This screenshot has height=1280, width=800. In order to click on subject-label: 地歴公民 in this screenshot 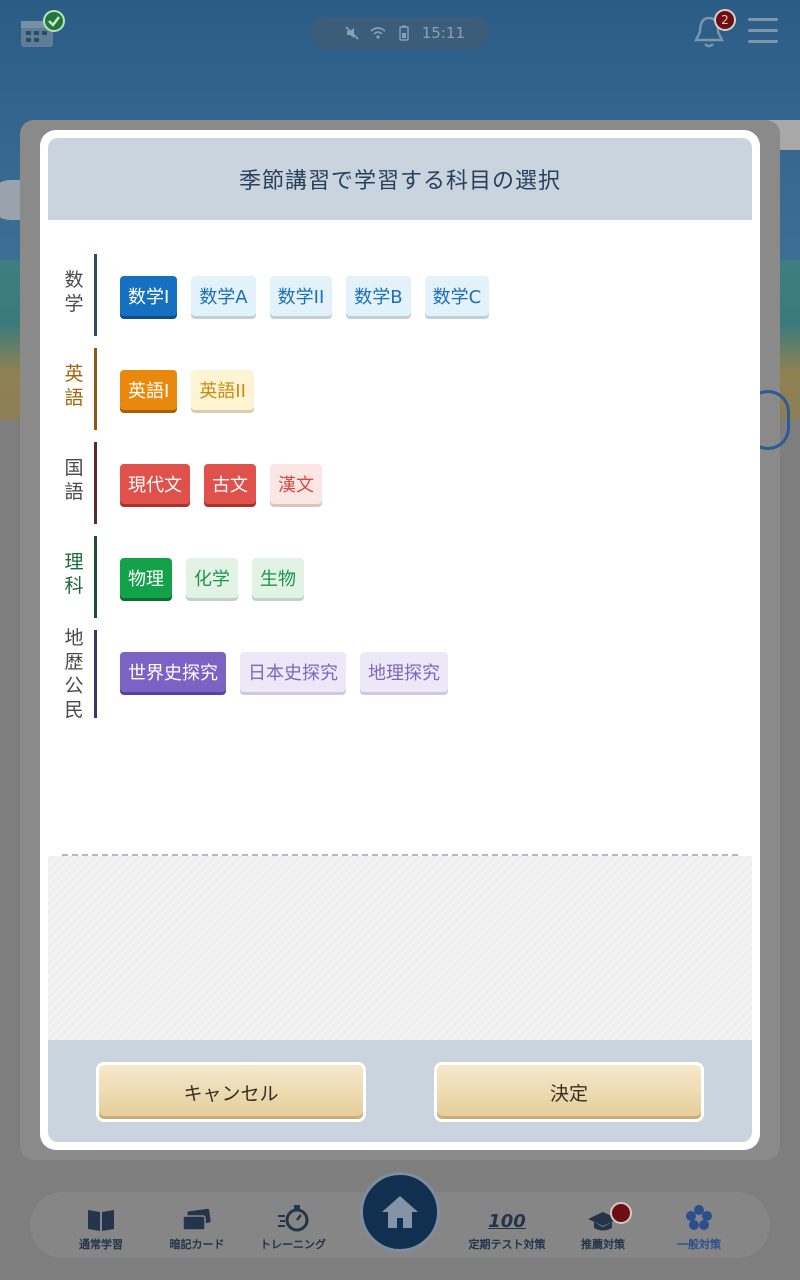, I will do `click(74, 674)`.